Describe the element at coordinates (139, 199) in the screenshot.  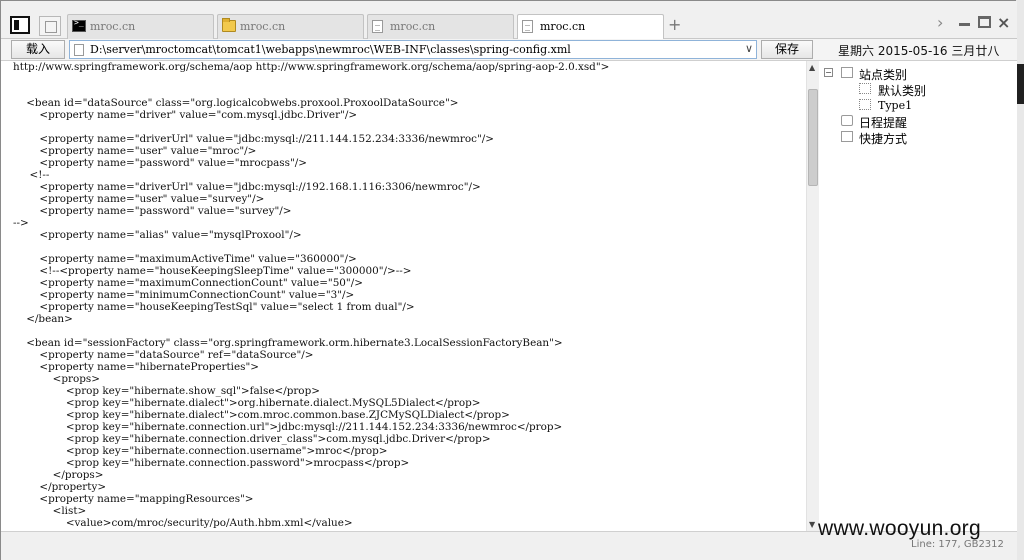
I see `code-line: <property name="user" value="survey"/>` at that location.